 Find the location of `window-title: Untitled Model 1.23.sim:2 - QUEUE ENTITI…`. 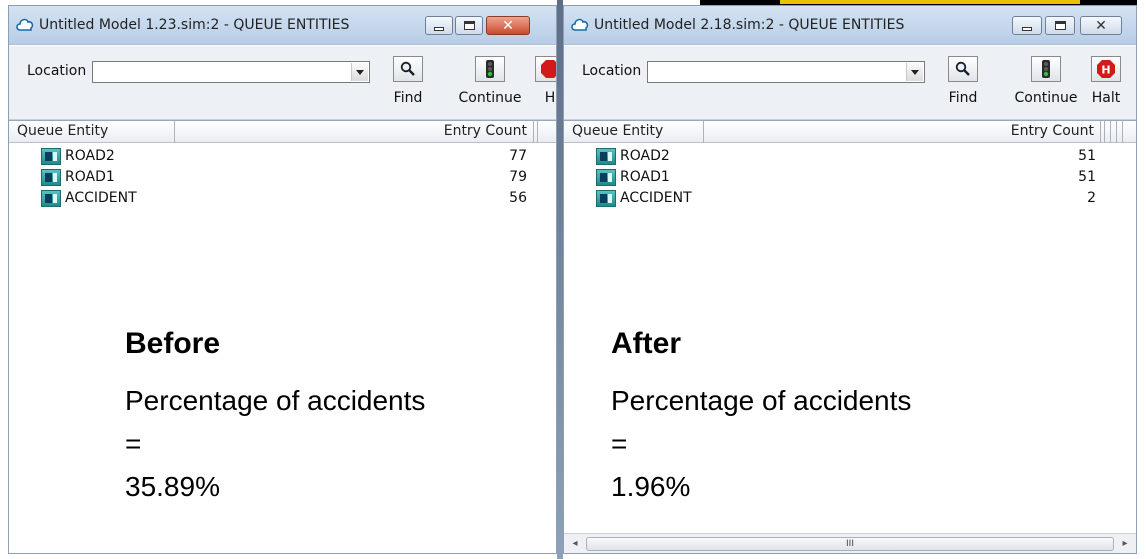

window-title: Untitled Model 1.23.sim:2 - QUEUE ENTITI… is located at coordinates (194, 25).